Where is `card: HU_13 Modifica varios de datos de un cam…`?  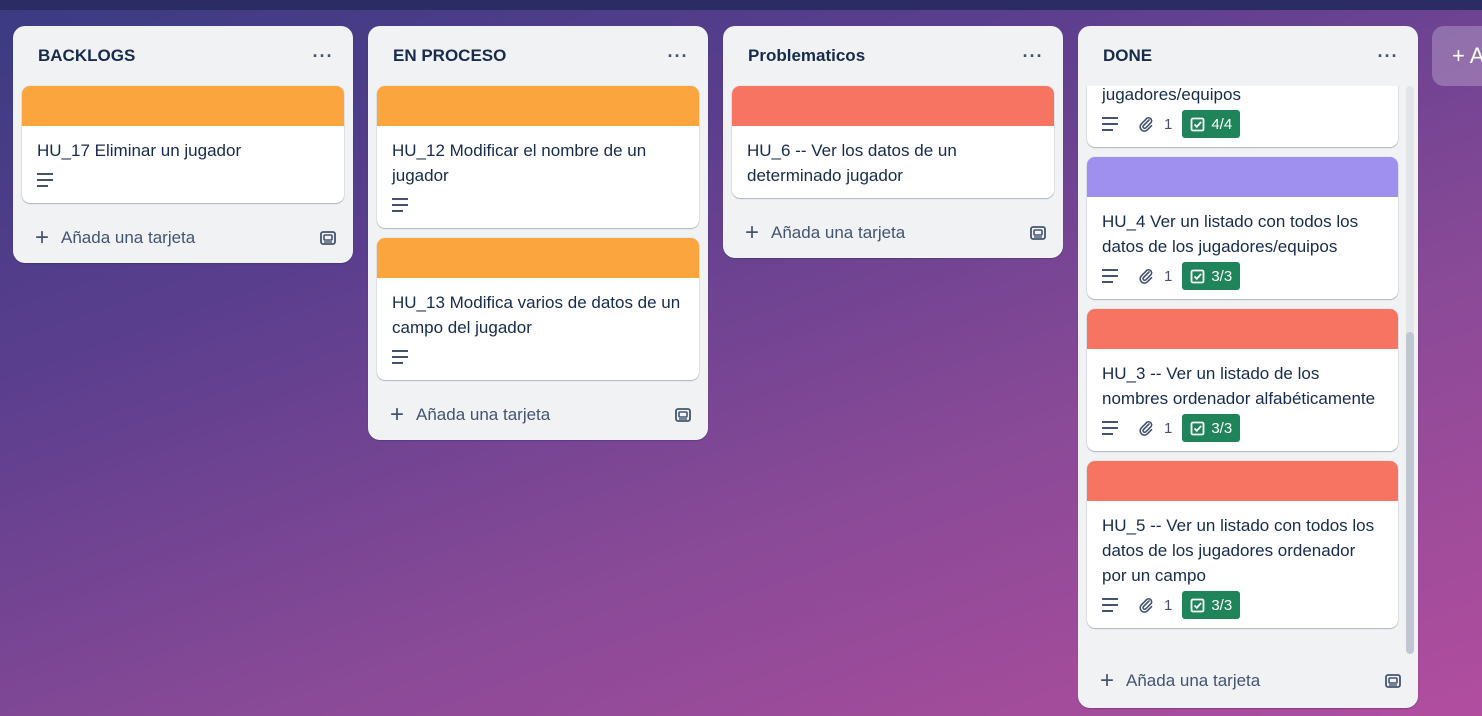 card: HU_13 Modifica varios de datos de un cam… is located at coordinates (538, 309).